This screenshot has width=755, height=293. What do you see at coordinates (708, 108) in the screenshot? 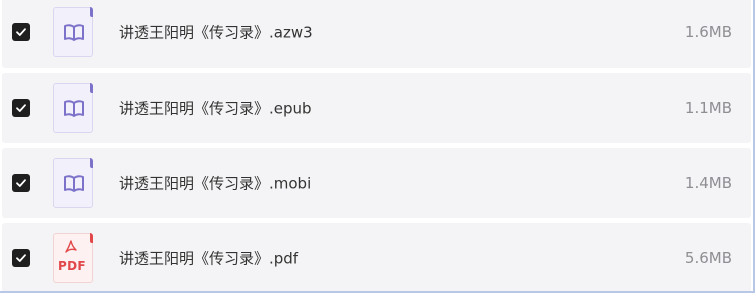
I see `file-size: 1.1MB` at bounding box center [708, 108].